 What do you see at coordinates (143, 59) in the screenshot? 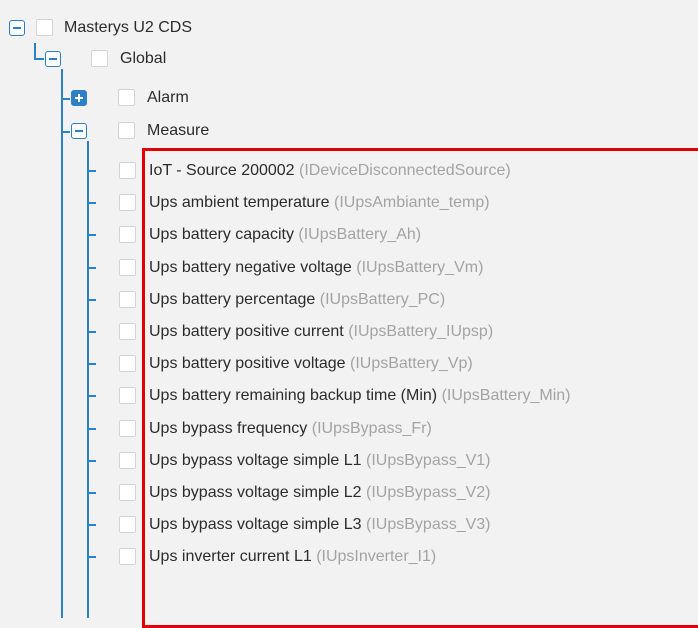
I see `node-label: Global` at bounding box center [143, 59].